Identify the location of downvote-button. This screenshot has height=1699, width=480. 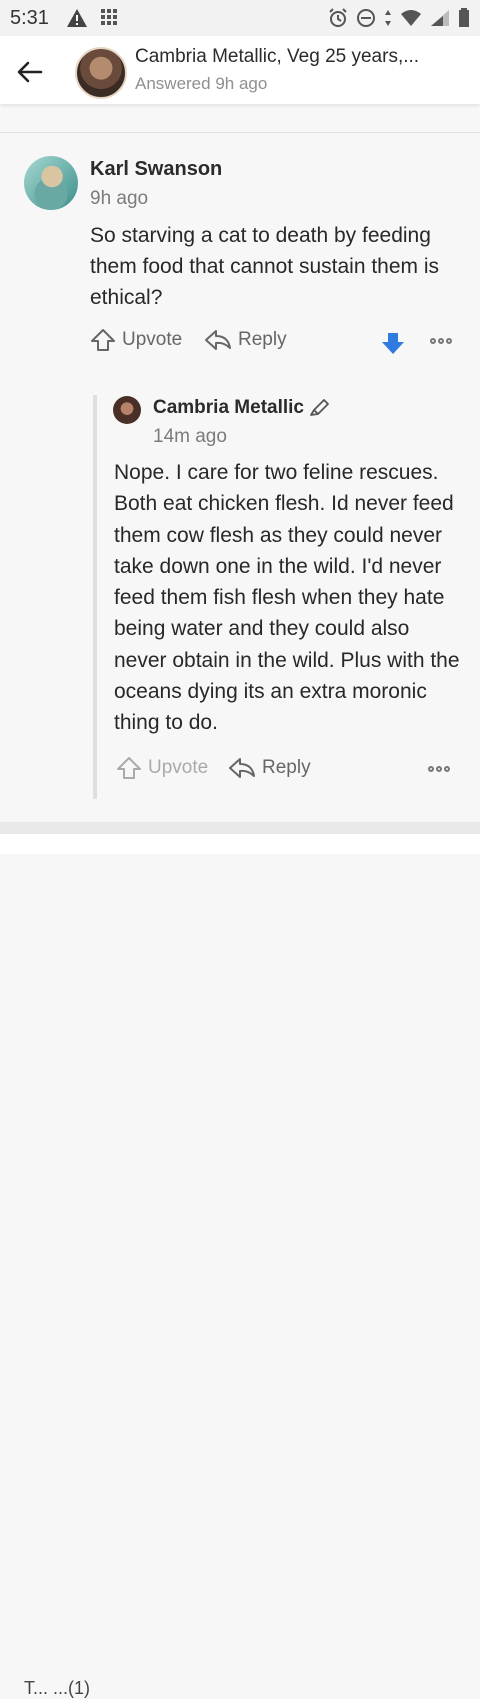
(393, 346).